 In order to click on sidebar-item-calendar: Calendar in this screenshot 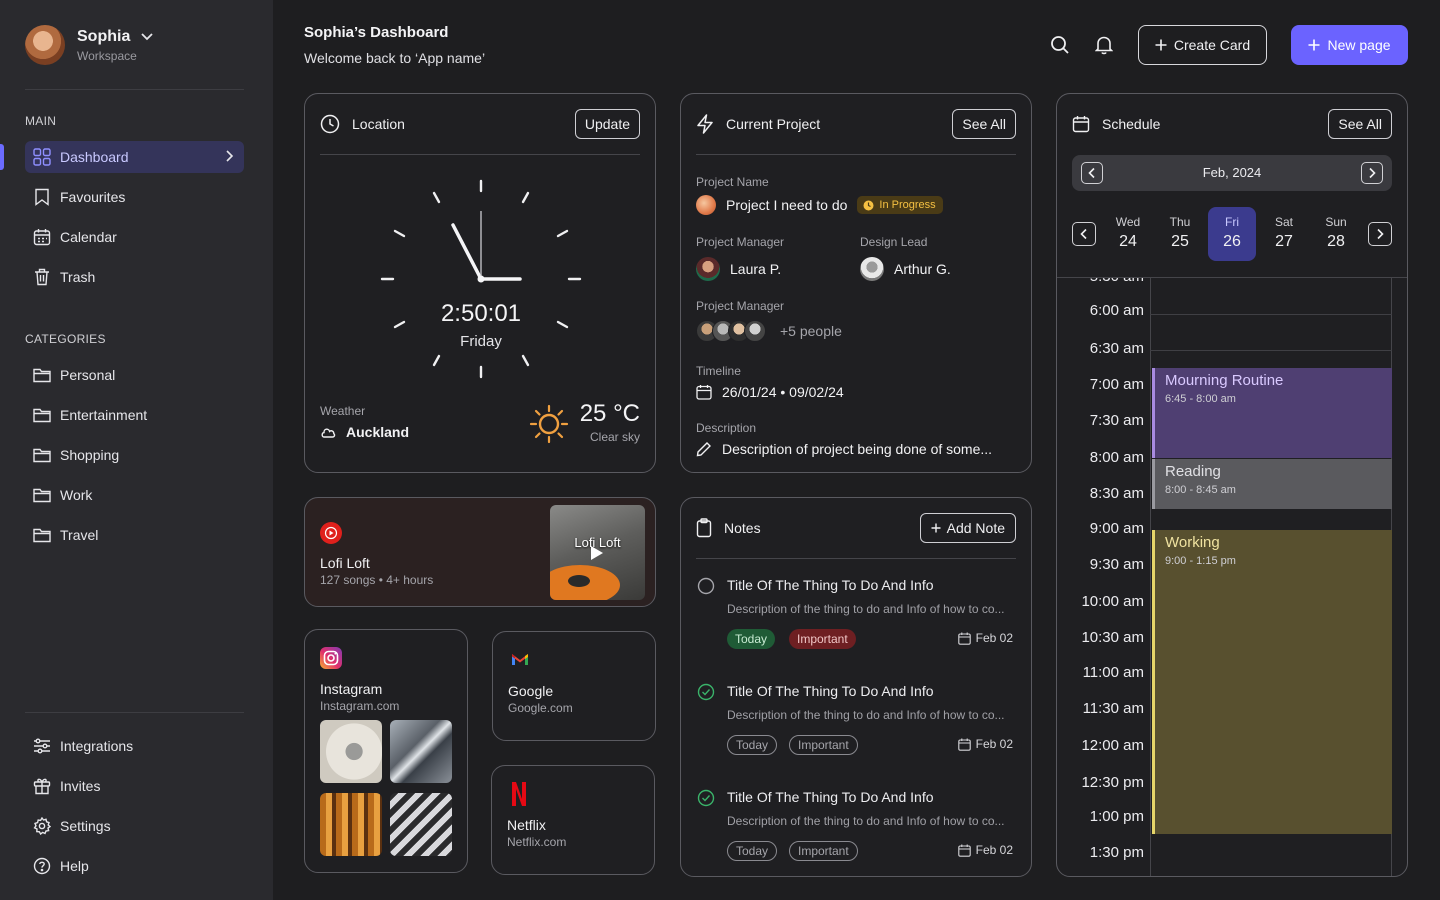, I will do `click(134, 237)`.